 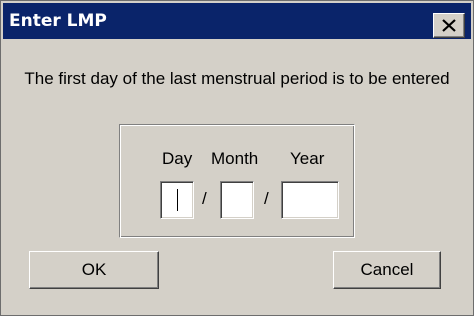 What do you see at coordinates (237, 200) in the screenshot?
I see `month-input` at bounding box center [237, 200].